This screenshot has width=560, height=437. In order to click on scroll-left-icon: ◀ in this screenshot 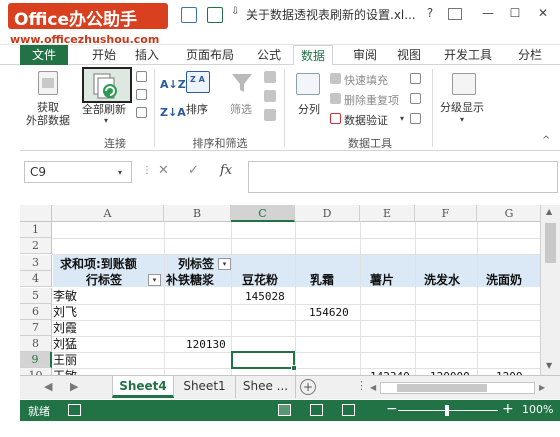, I will do `click(373, 387)`.